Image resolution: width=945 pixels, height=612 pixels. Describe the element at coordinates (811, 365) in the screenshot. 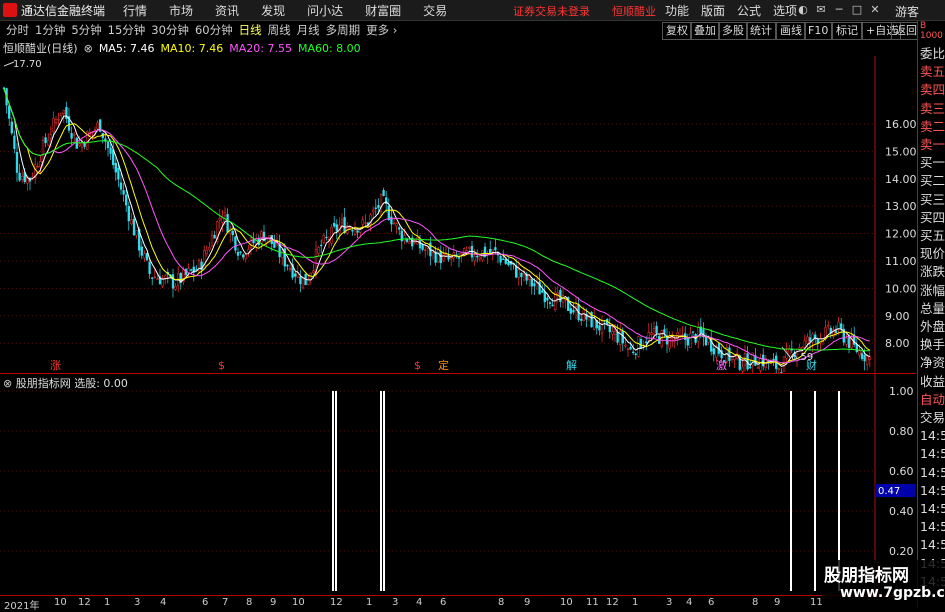

I see `event-marker: 财` at that location.